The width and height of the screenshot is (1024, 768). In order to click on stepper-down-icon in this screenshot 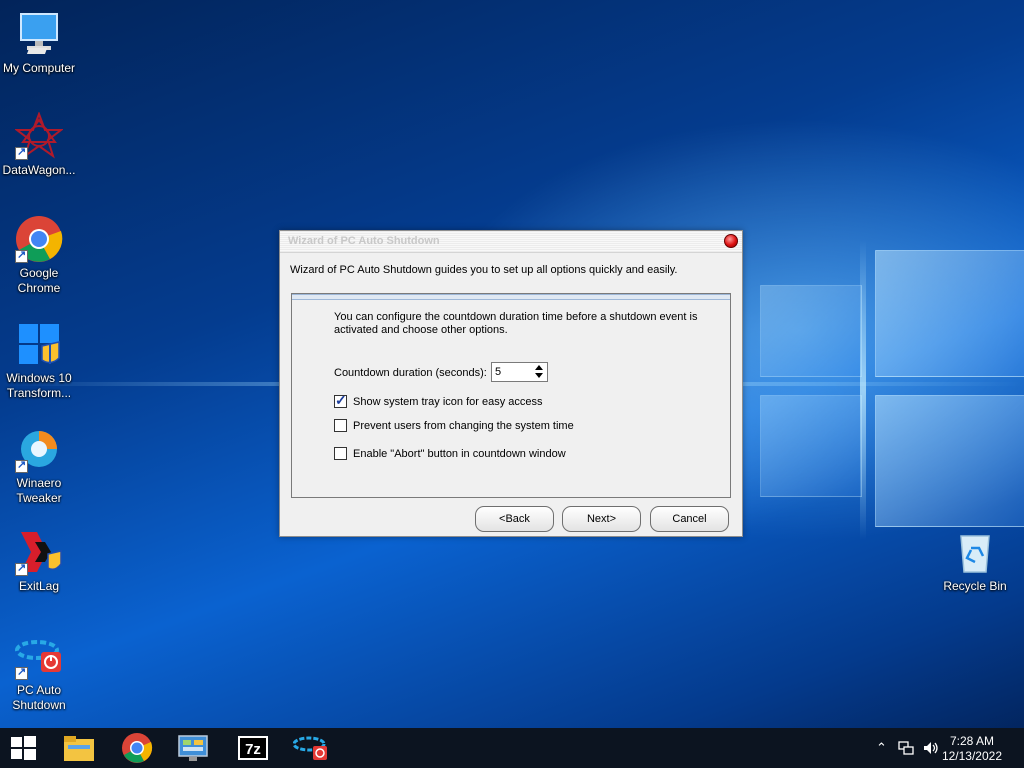, I will do `click(539, 376)`.